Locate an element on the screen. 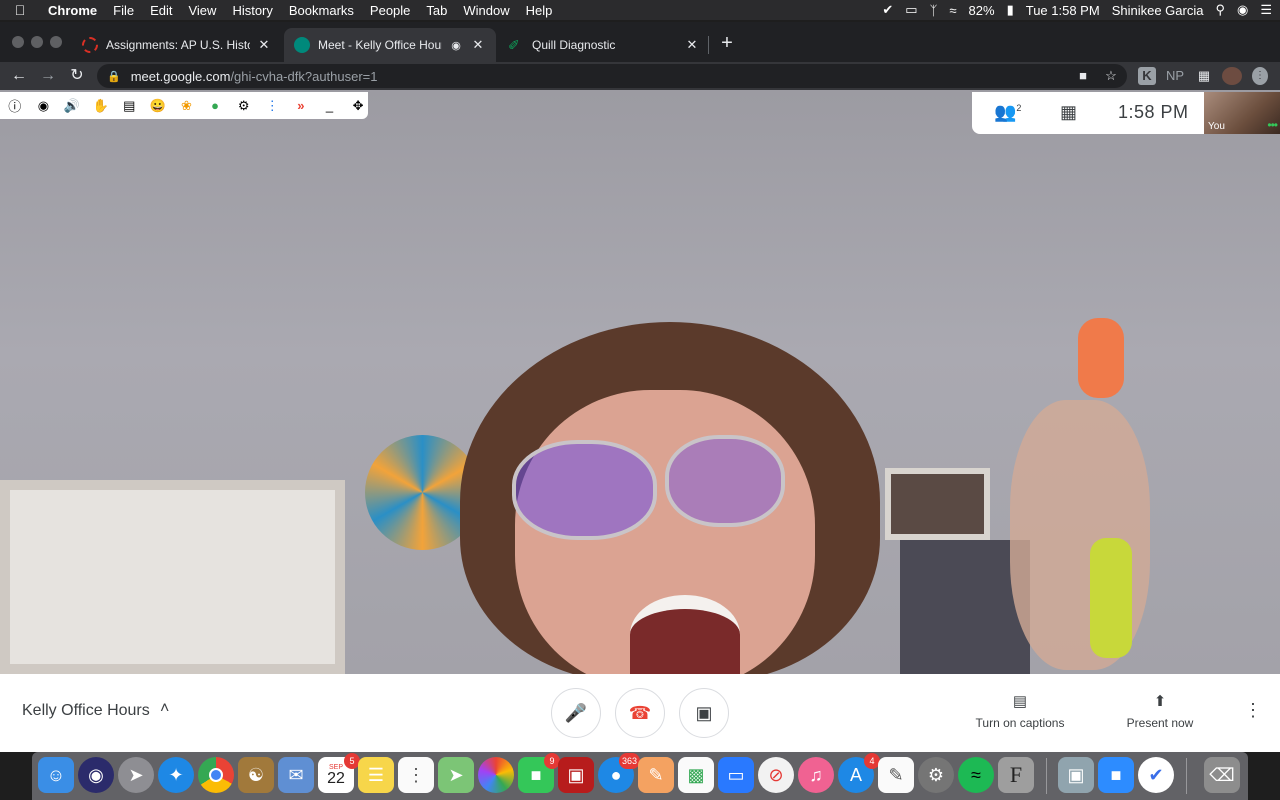  lock-icon: 🔒 is located at coordinates (114, 76).